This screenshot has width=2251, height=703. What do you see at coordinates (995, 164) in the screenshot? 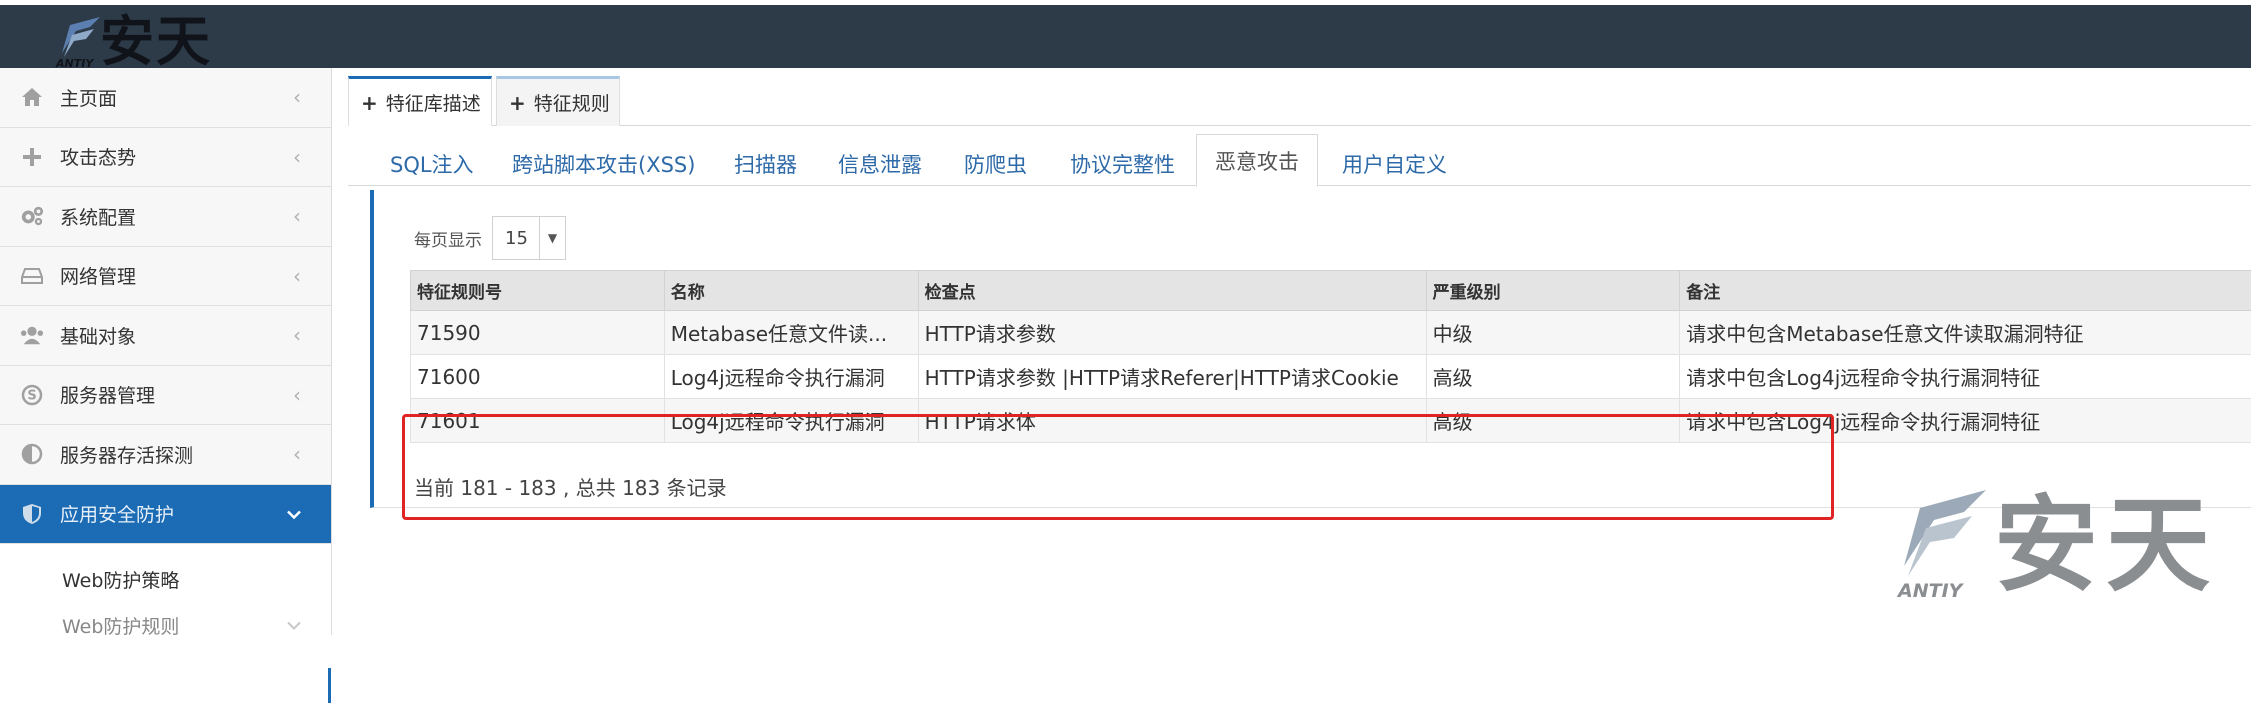
I see `tab-anti-crawler: 防爬虫` at bounding box center [995, 164].